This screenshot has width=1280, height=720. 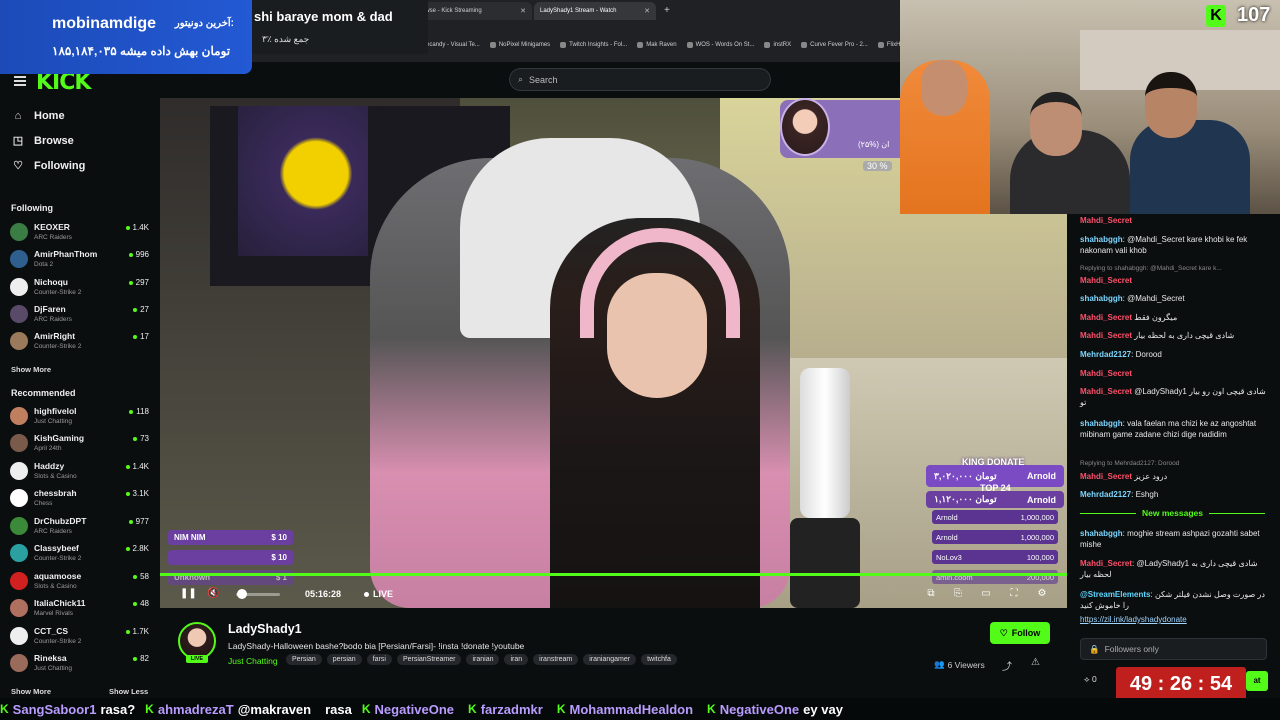 I want to click on tip-amount: $ 10, so click(x=279, y=557).